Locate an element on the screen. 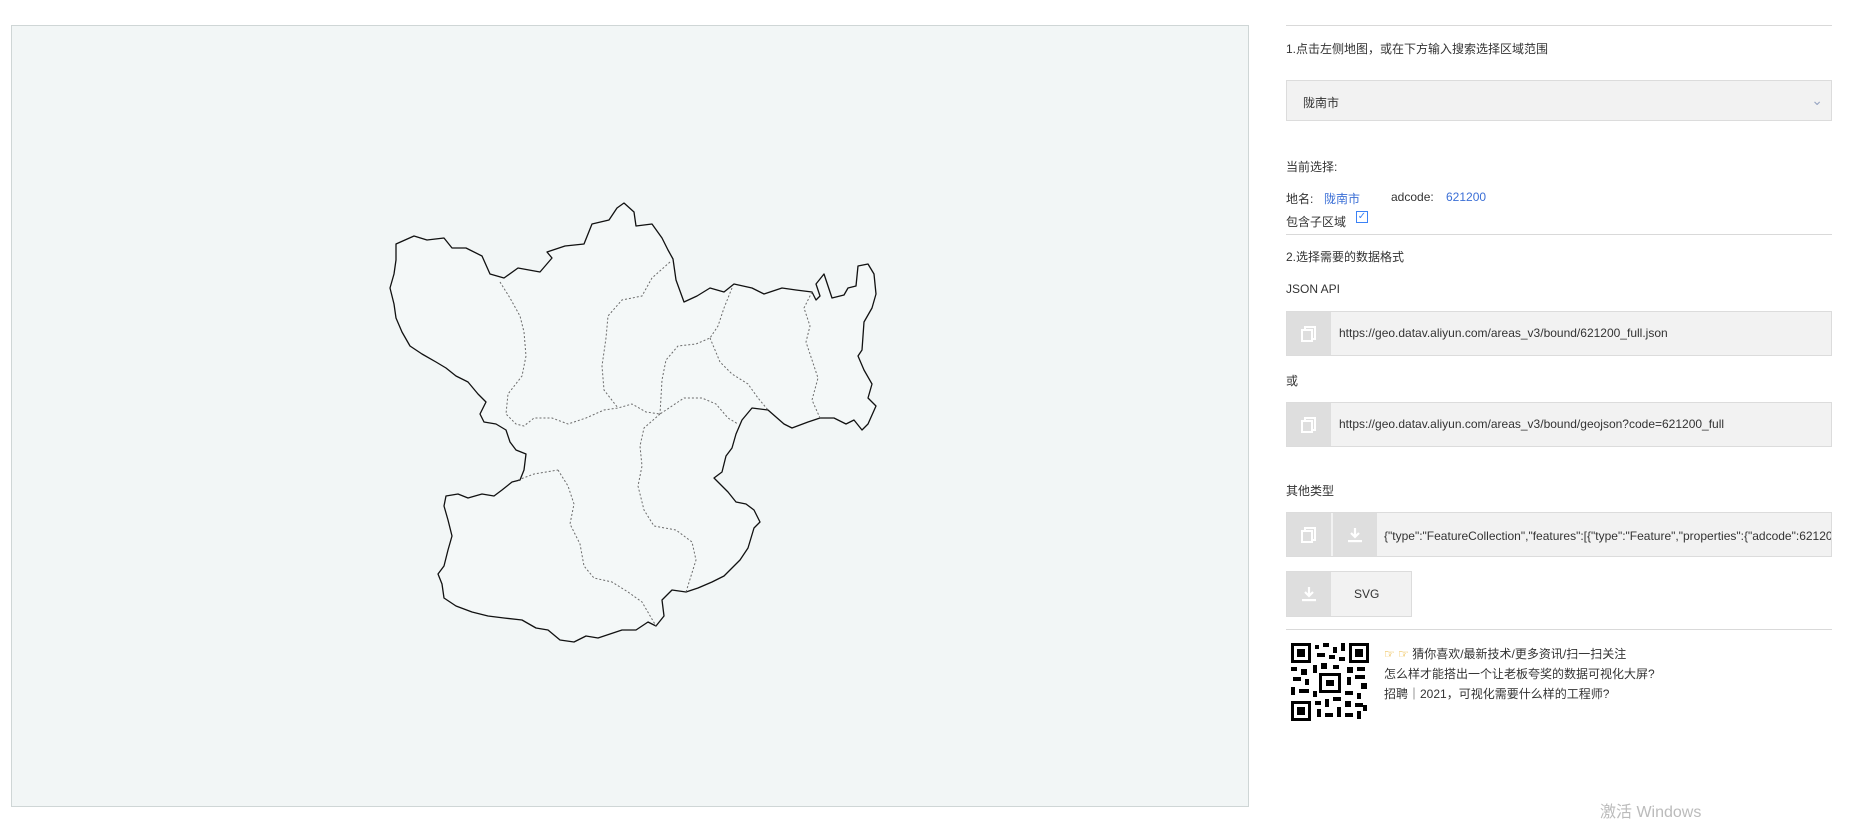 The image size is (1857, 822). include-subregions-checkbox: ✓ is located at coordinates (1362, 217).